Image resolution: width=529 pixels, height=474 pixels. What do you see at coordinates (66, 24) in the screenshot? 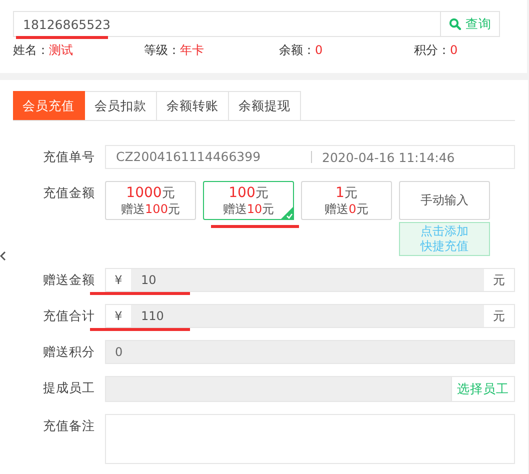
I see `search-value: 18126865523` at bounding box center [66, 24].